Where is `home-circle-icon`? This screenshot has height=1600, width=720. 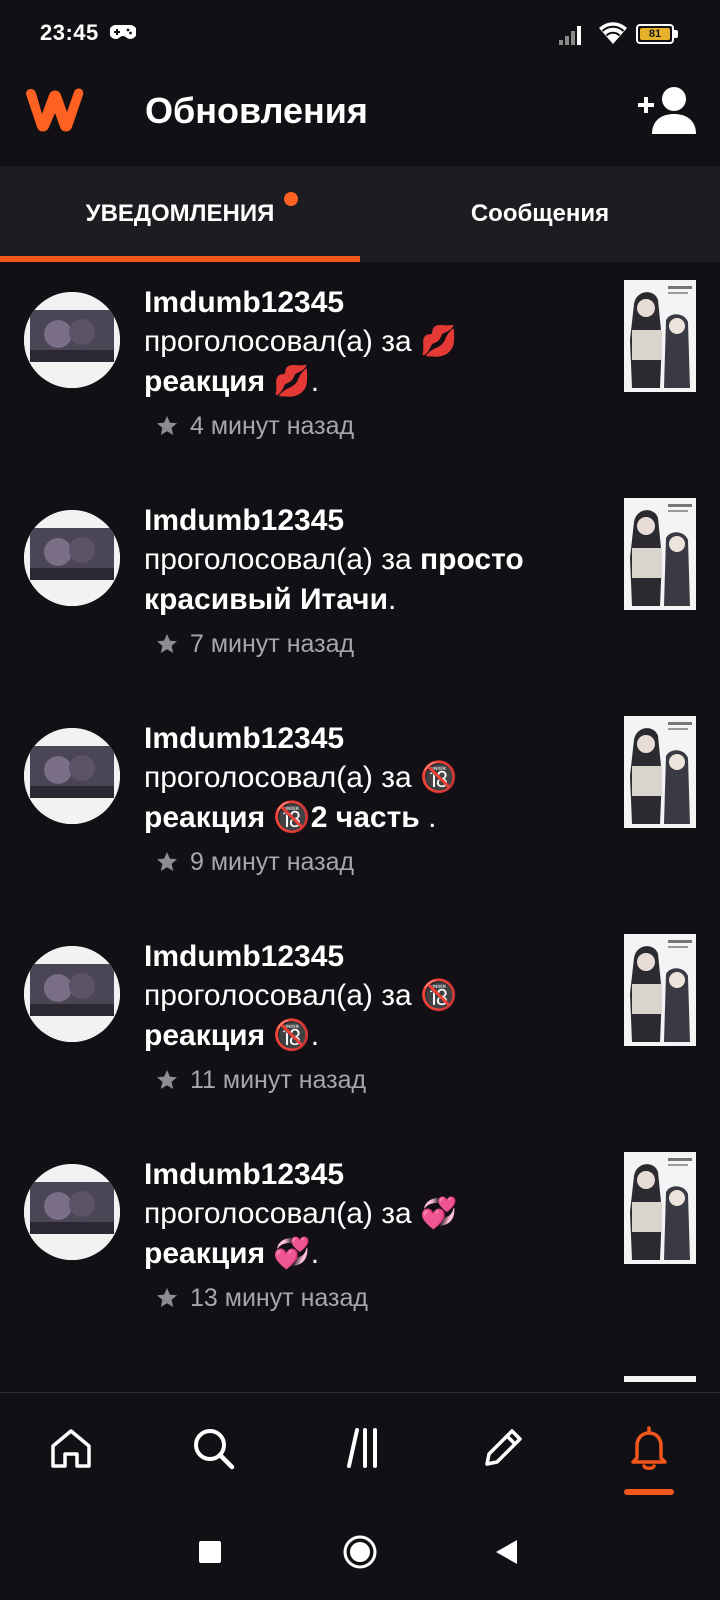
home-circle-icon is located at coordinates (360, 1552).